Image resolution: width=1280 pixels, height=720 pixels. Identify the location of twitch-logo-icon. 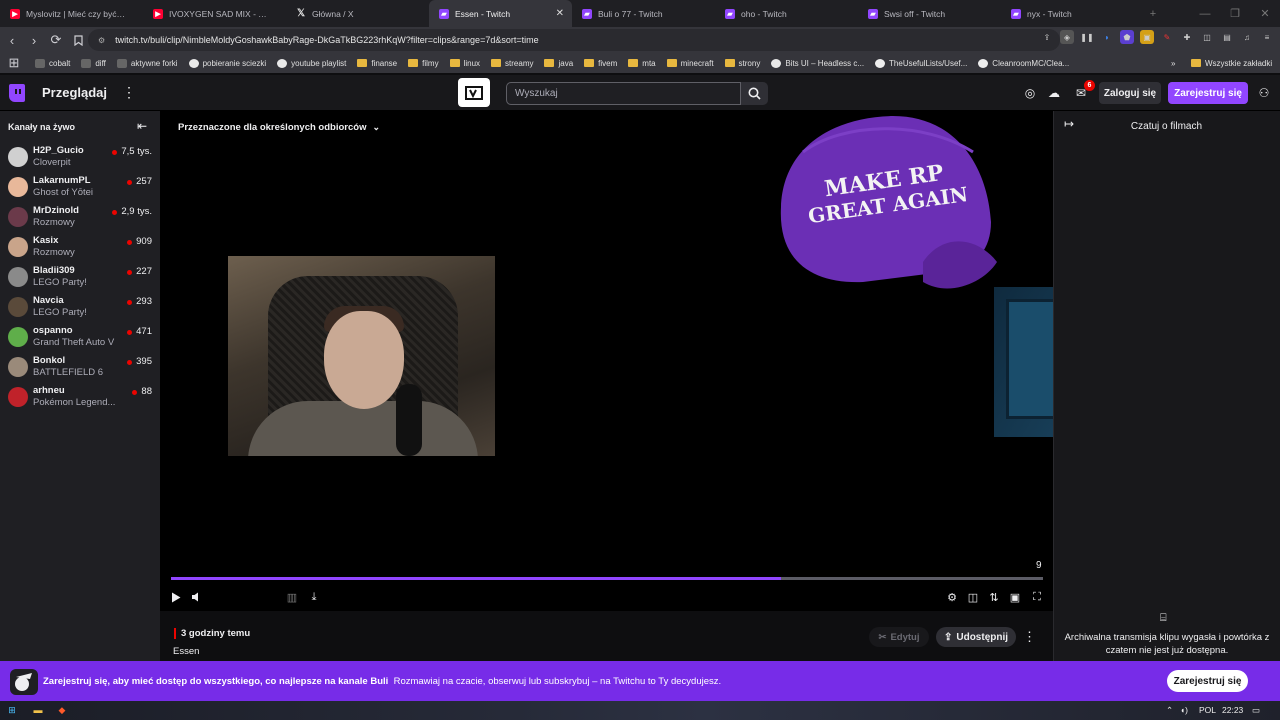
(17, 93).